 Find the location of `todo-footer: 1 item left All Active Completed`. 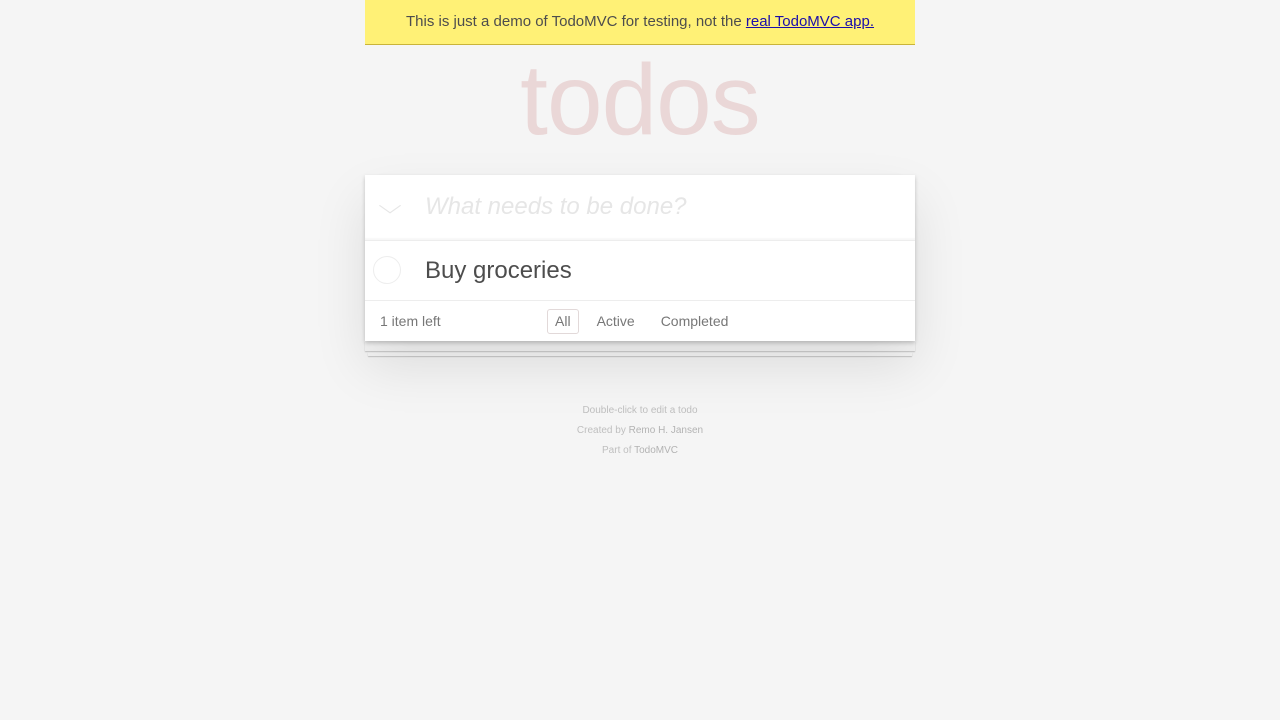

todo-footer: 1 item left All Active Completed is located at coordinates (640, 321).